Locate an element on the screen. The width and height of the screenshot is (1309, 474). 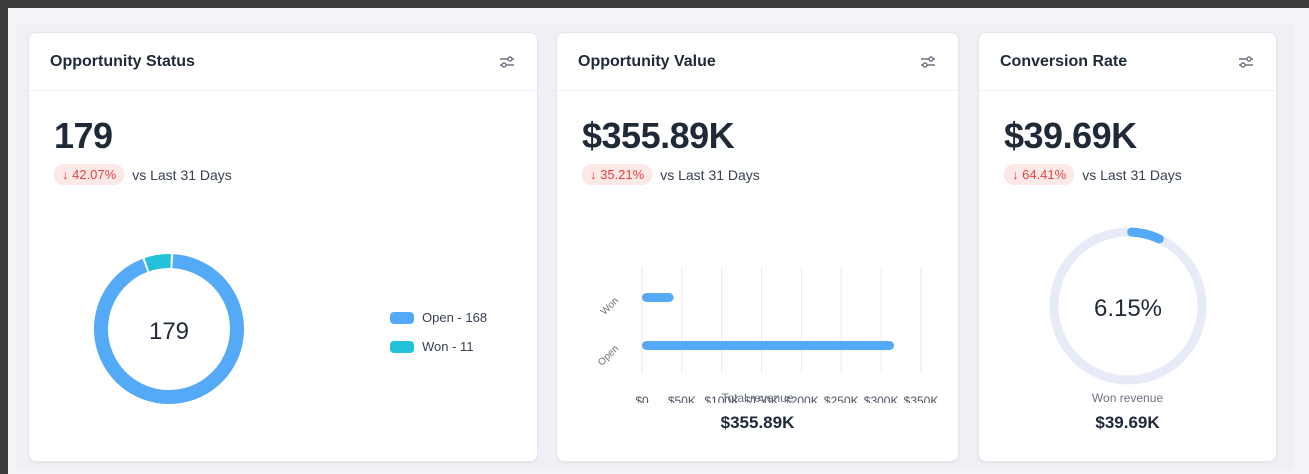
donut-slice-won is located at coordinates (157, 263).